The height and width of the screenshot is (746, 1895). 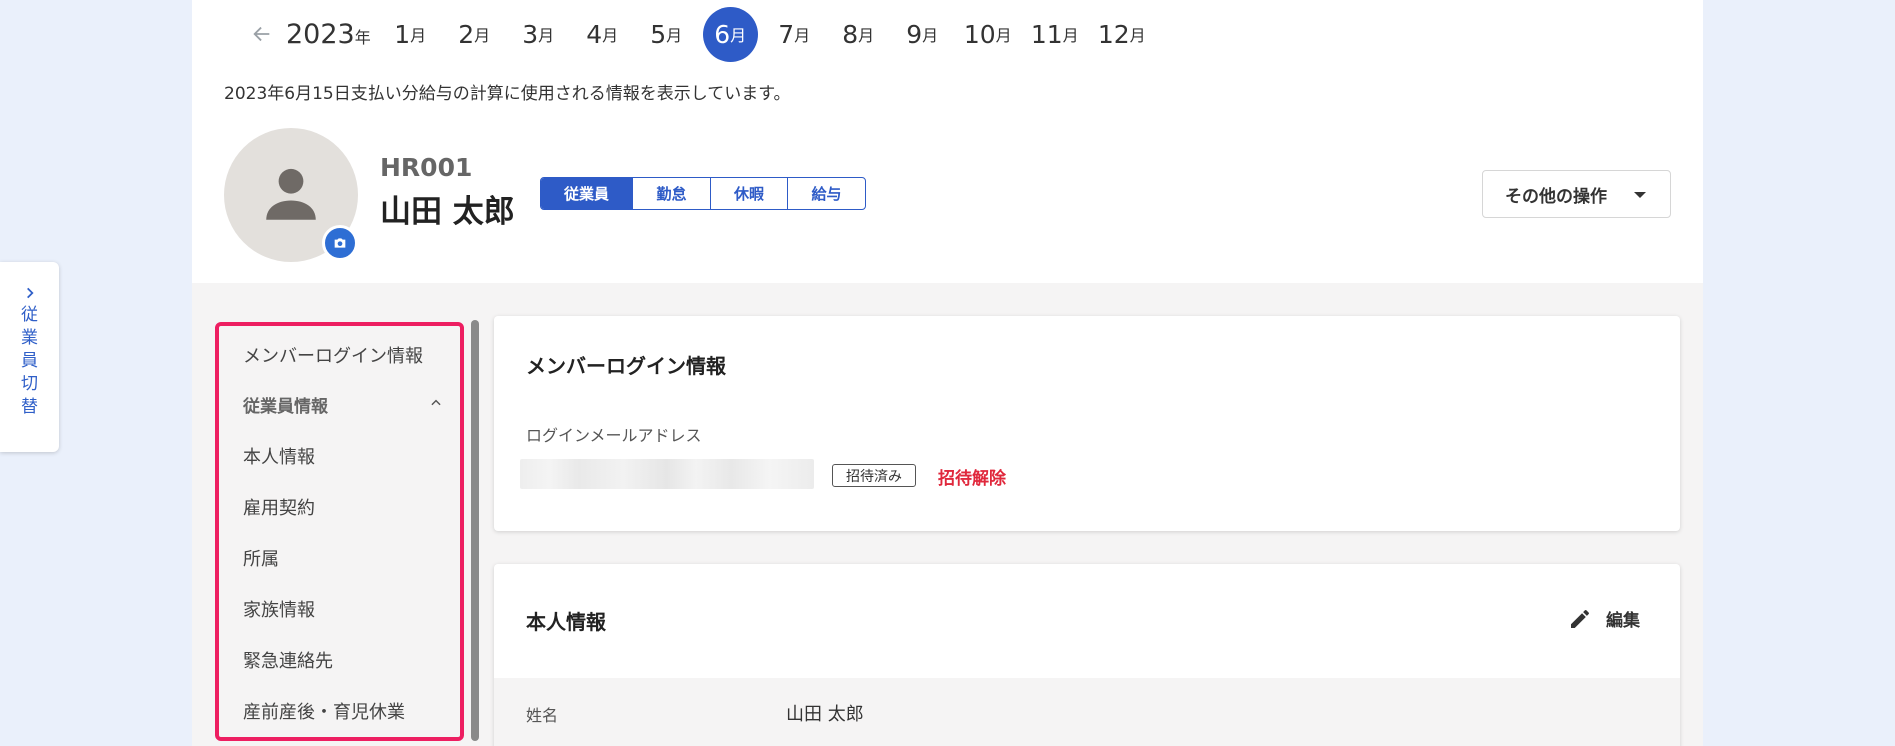 I want to click on month-12: 12 月, so click(x=1122, y=34).